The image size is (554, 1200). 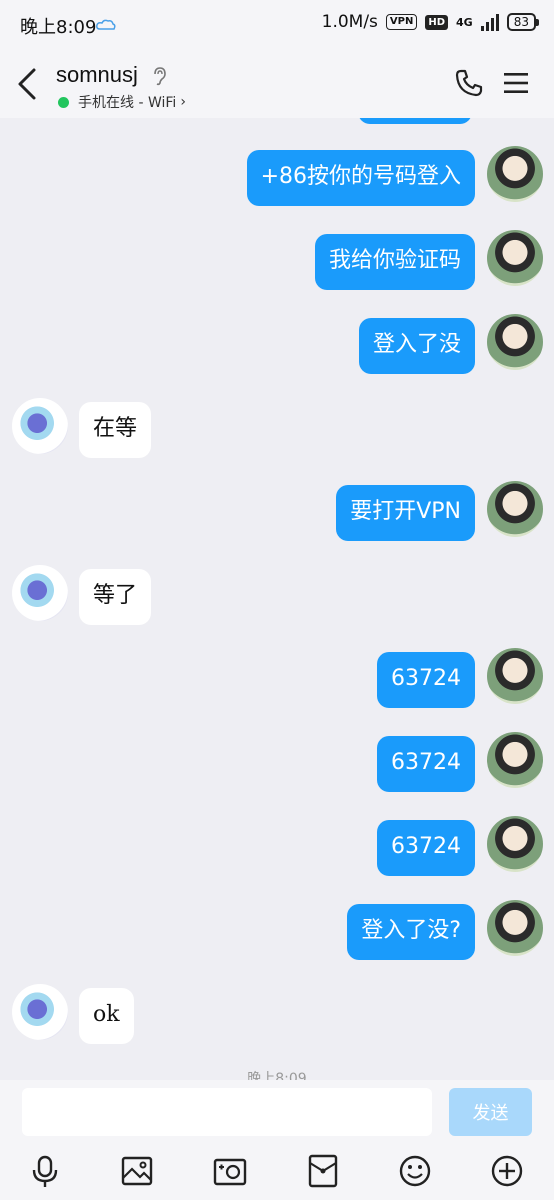 What do you see at coordinates (115, 597) in the screenshot?
I see `message-bubble-in: 等了` at bounding box center [115, 597].